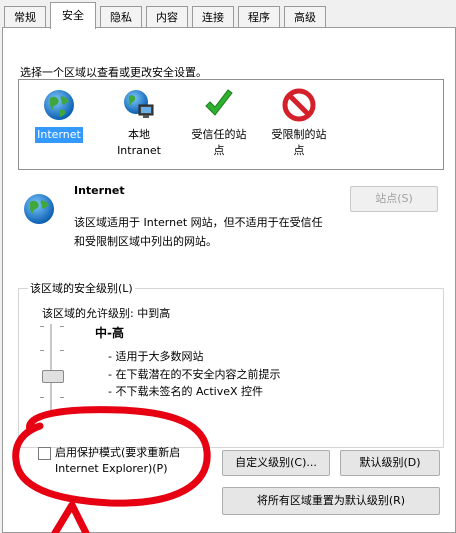 The height and width of the screenshot is (533, 456). I want to click on checkmark-icon, so click(219, 102).